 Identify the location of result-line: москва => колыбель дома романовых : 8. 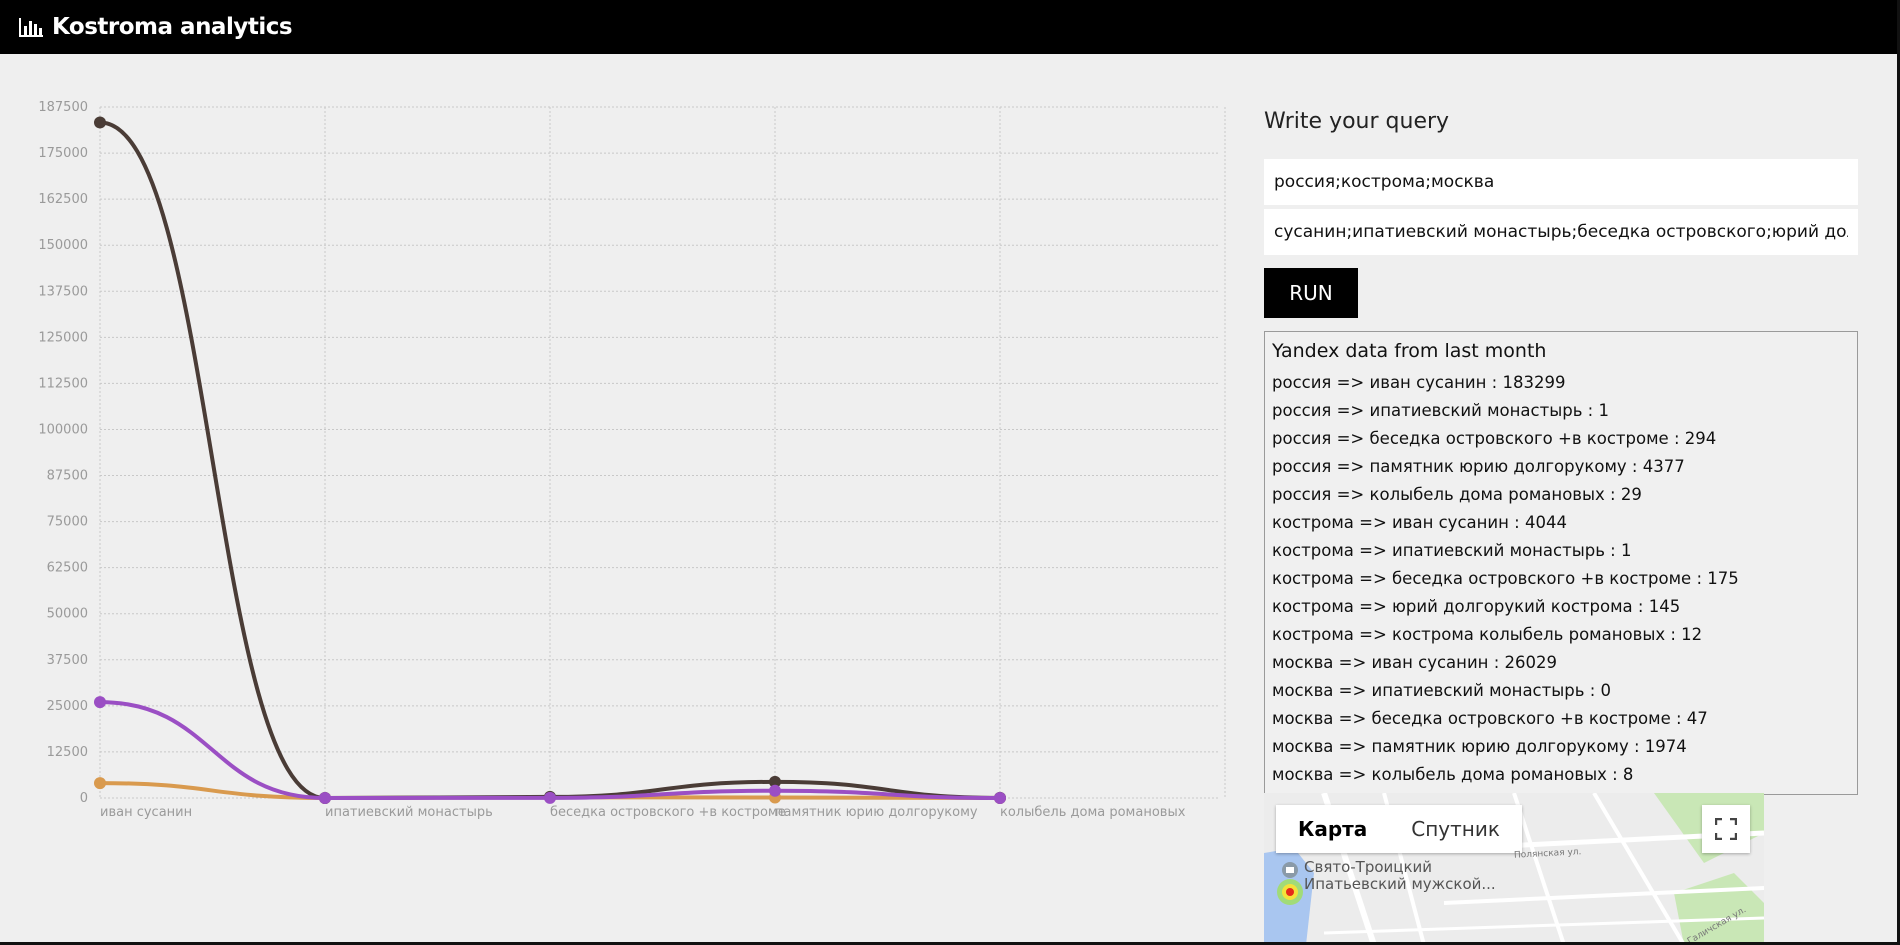
(1453, 774).